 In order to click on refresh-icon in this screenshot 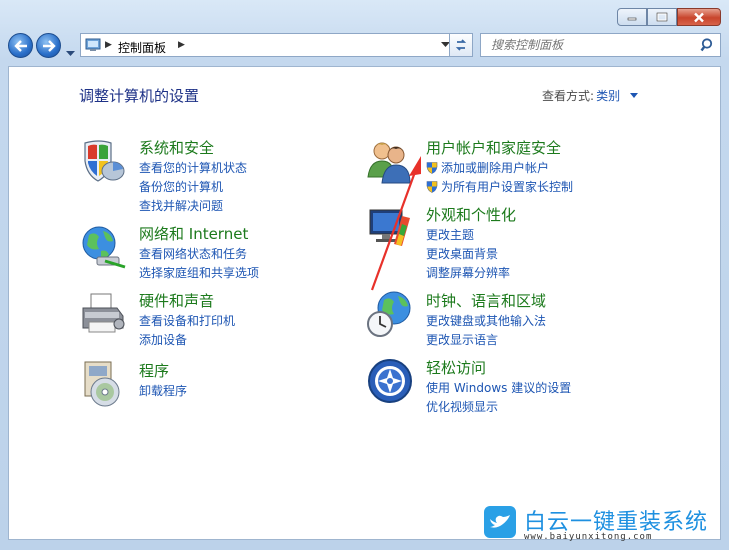, I will do `click(461, 45)`.